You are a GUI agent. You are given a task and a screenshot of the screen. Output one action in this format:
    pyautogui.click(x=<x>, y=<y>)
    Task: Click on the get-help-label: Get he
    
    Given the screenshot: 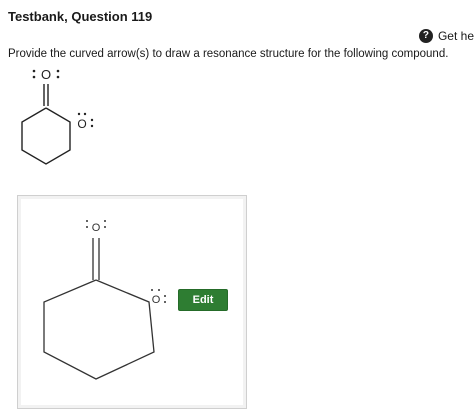 What is the action you would take?
    pyautogui.click(x=455, y=36)
    